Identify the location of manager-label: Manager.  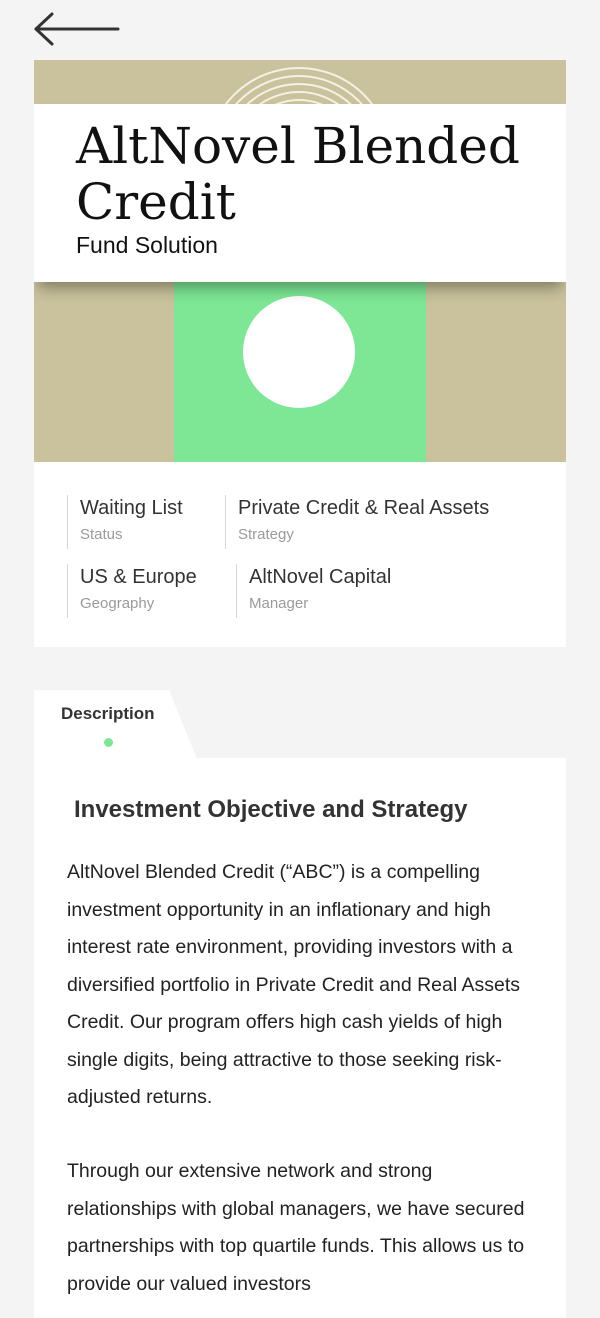
(279, 603).